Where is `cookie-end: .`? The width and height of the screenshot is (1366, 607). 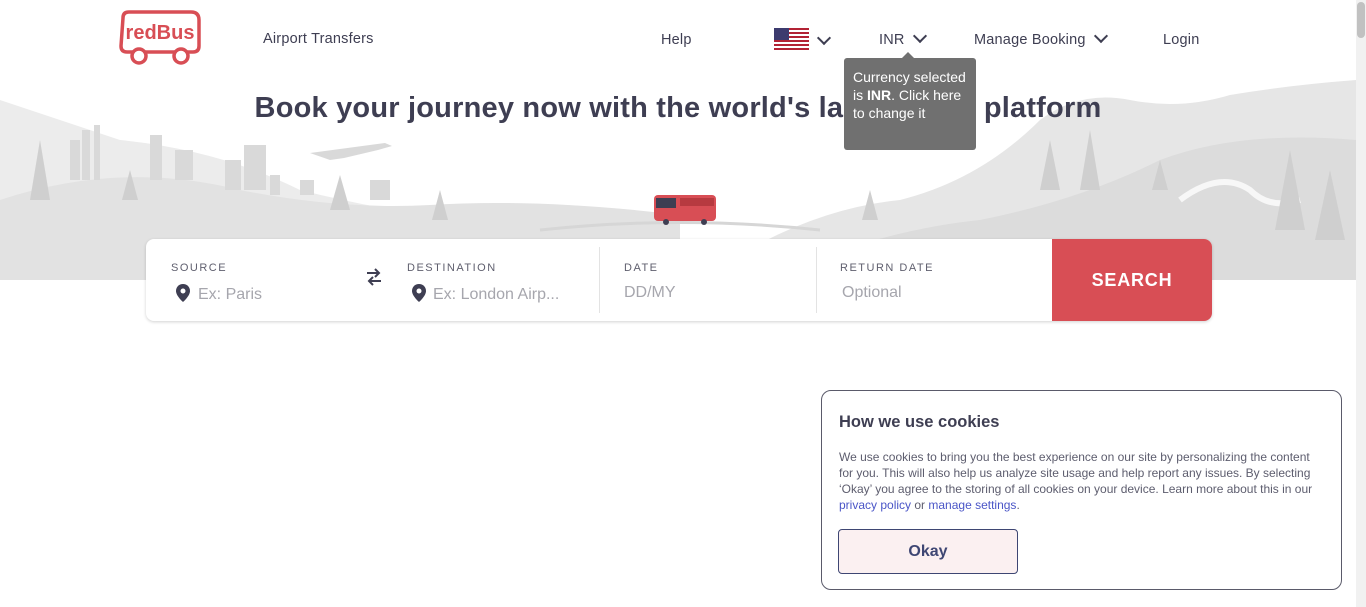 cookie-end: . is located at coordinates (1018, 505).